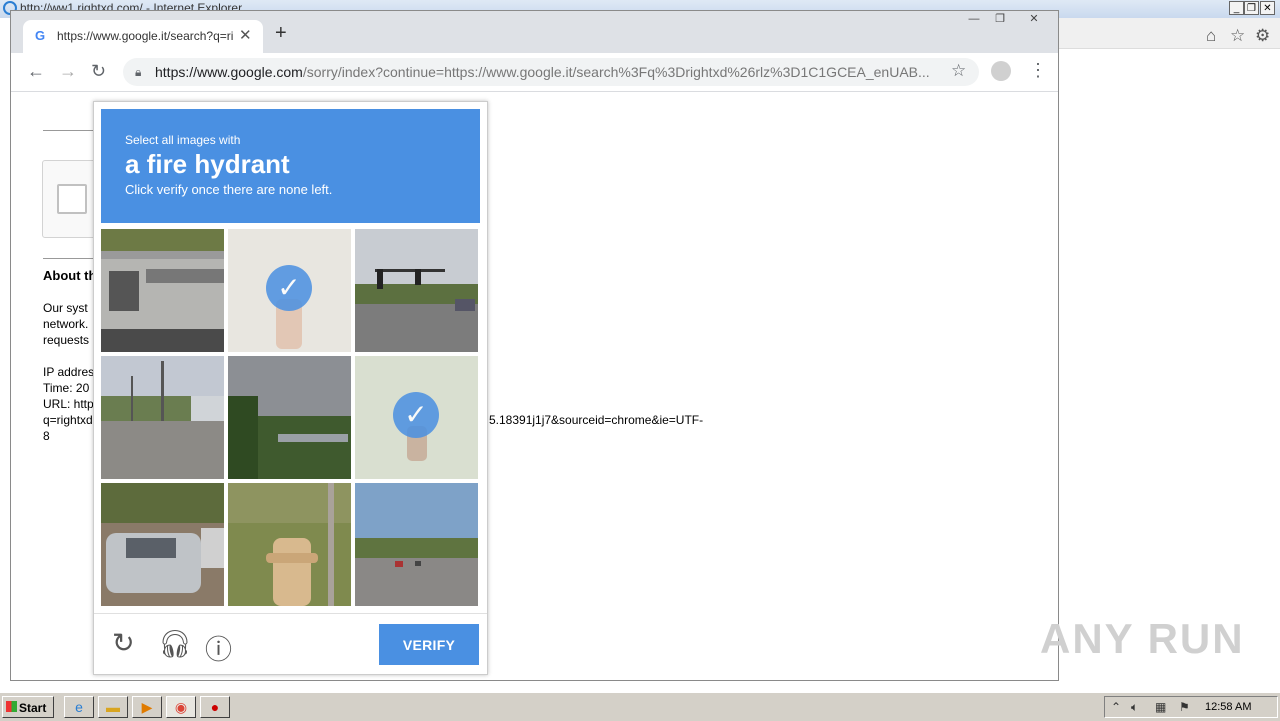  I want to click on clock: 12:58 AM, so click(1228, 707).